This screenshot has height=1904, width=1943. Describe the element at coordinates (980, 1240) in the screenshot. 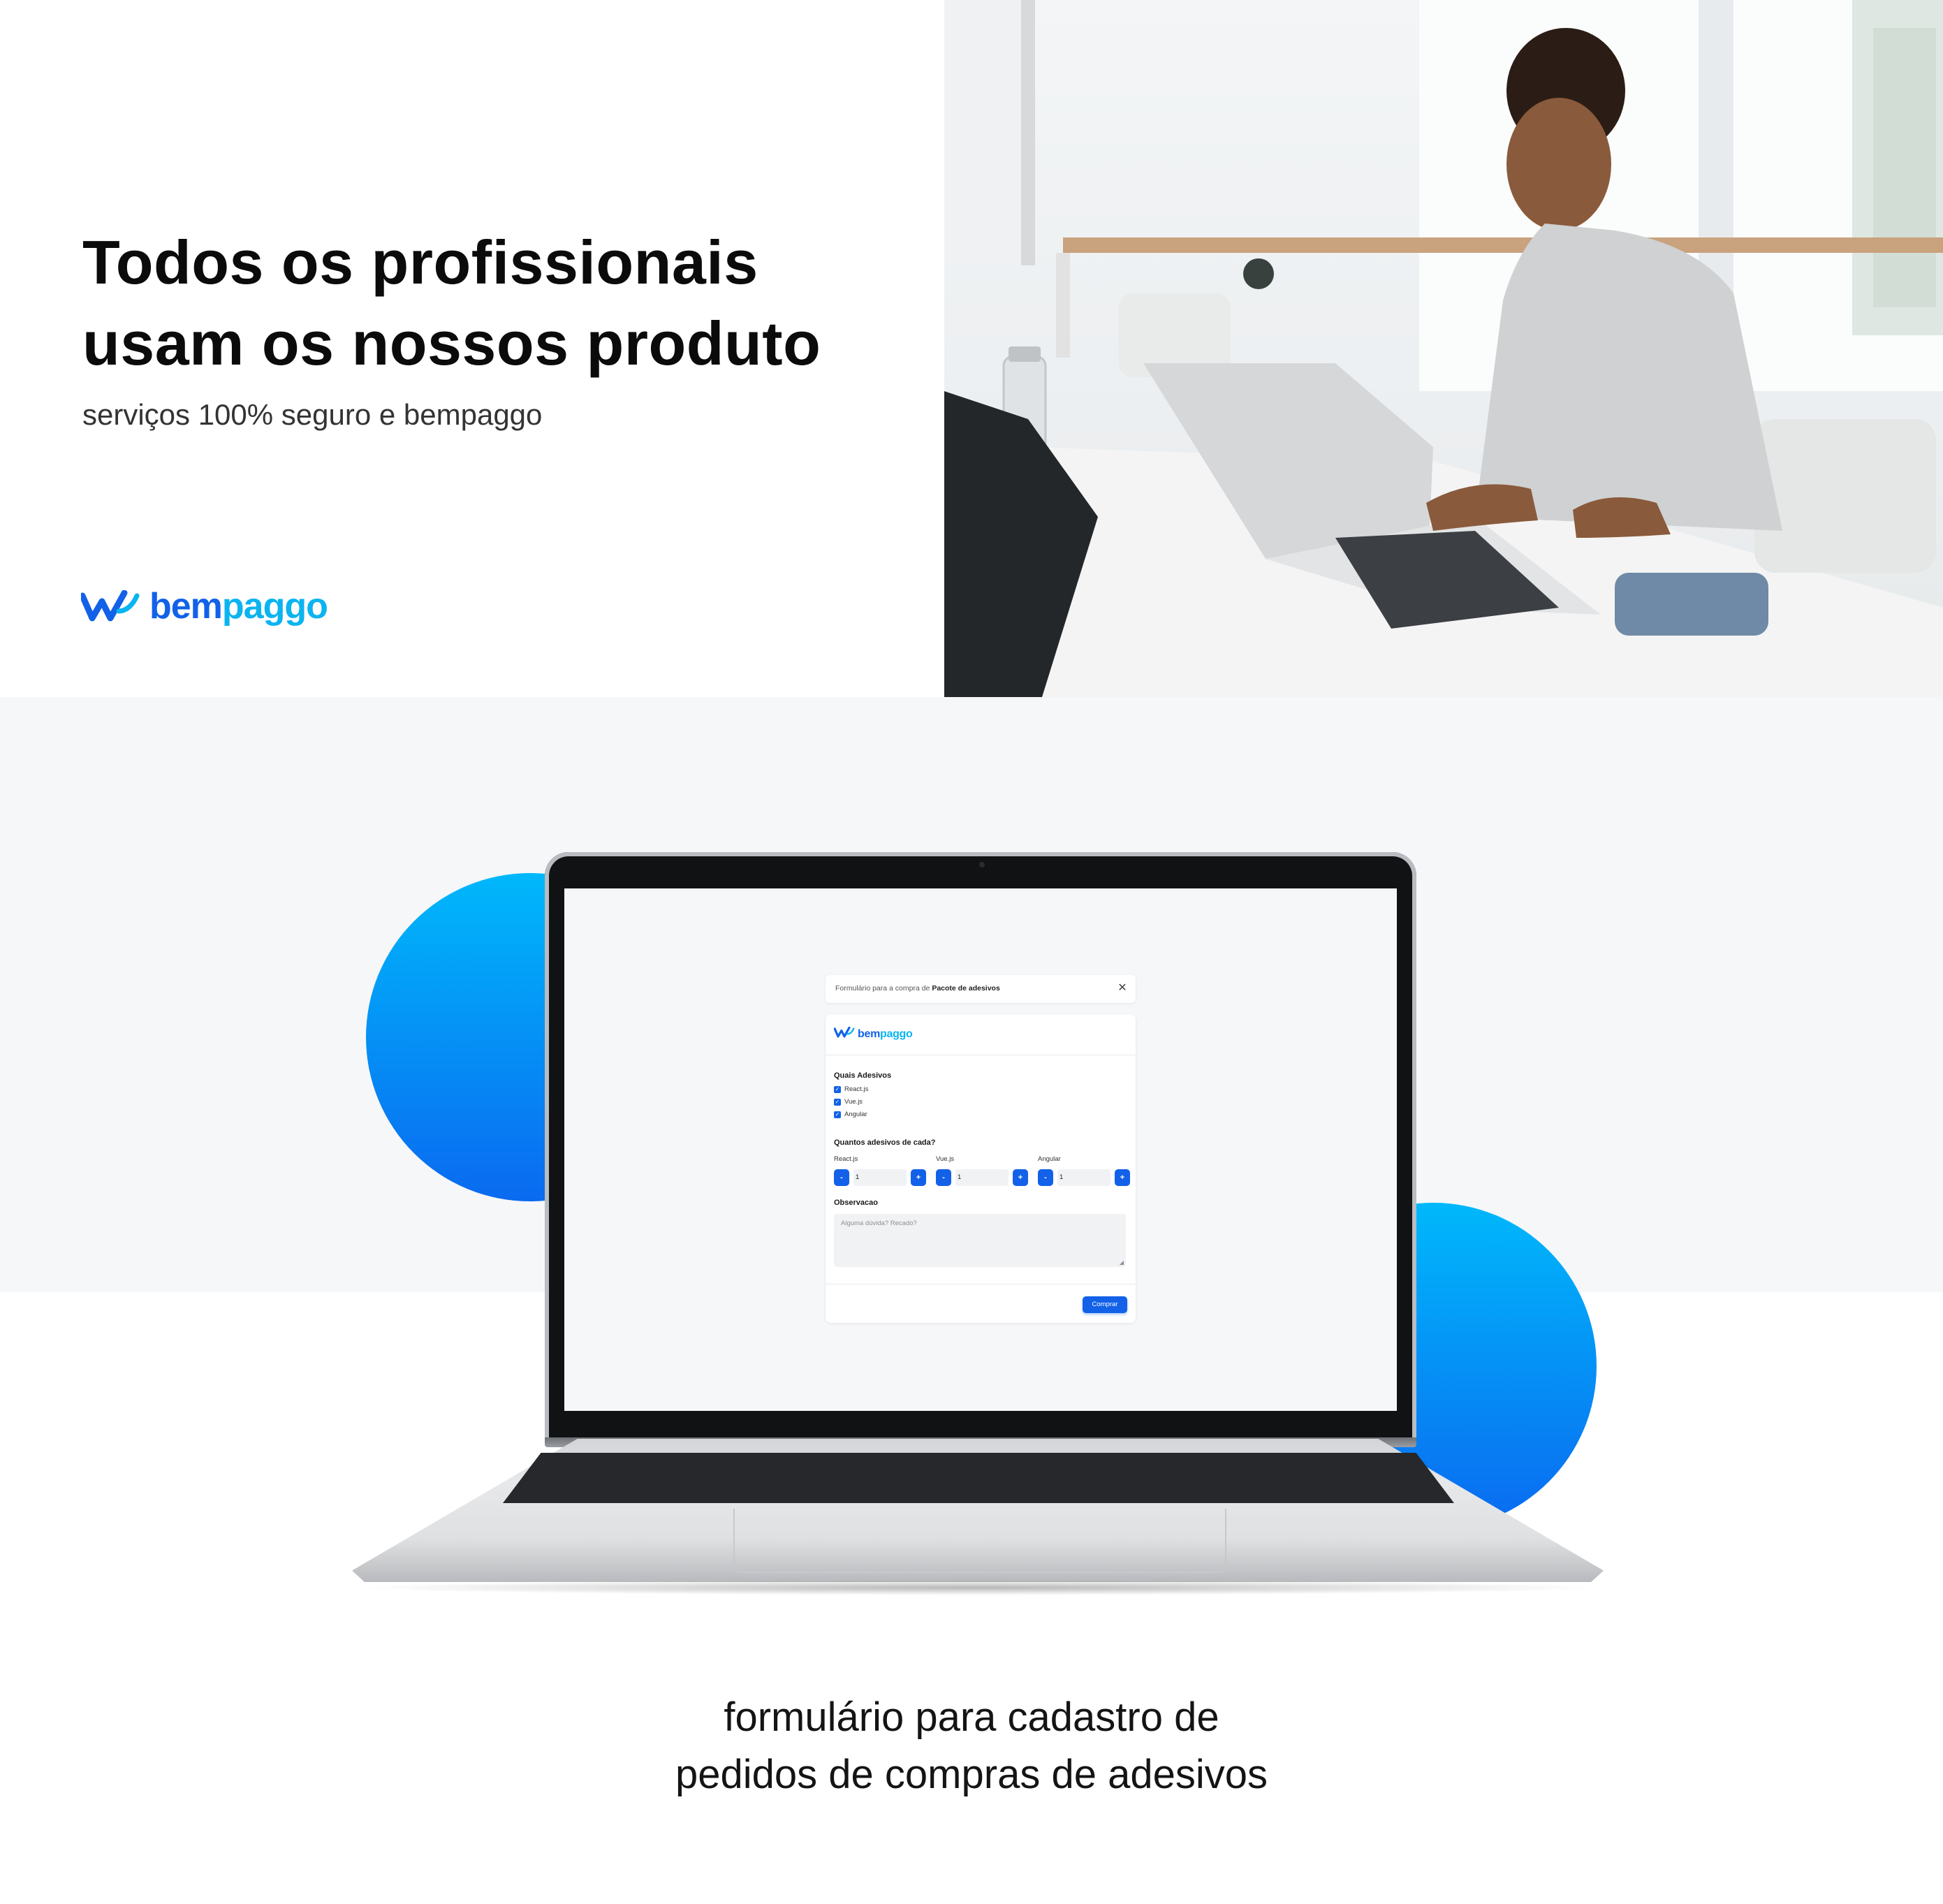

I see `notes-textarea: Alguma dúvida? Recado? ◢` at that location.